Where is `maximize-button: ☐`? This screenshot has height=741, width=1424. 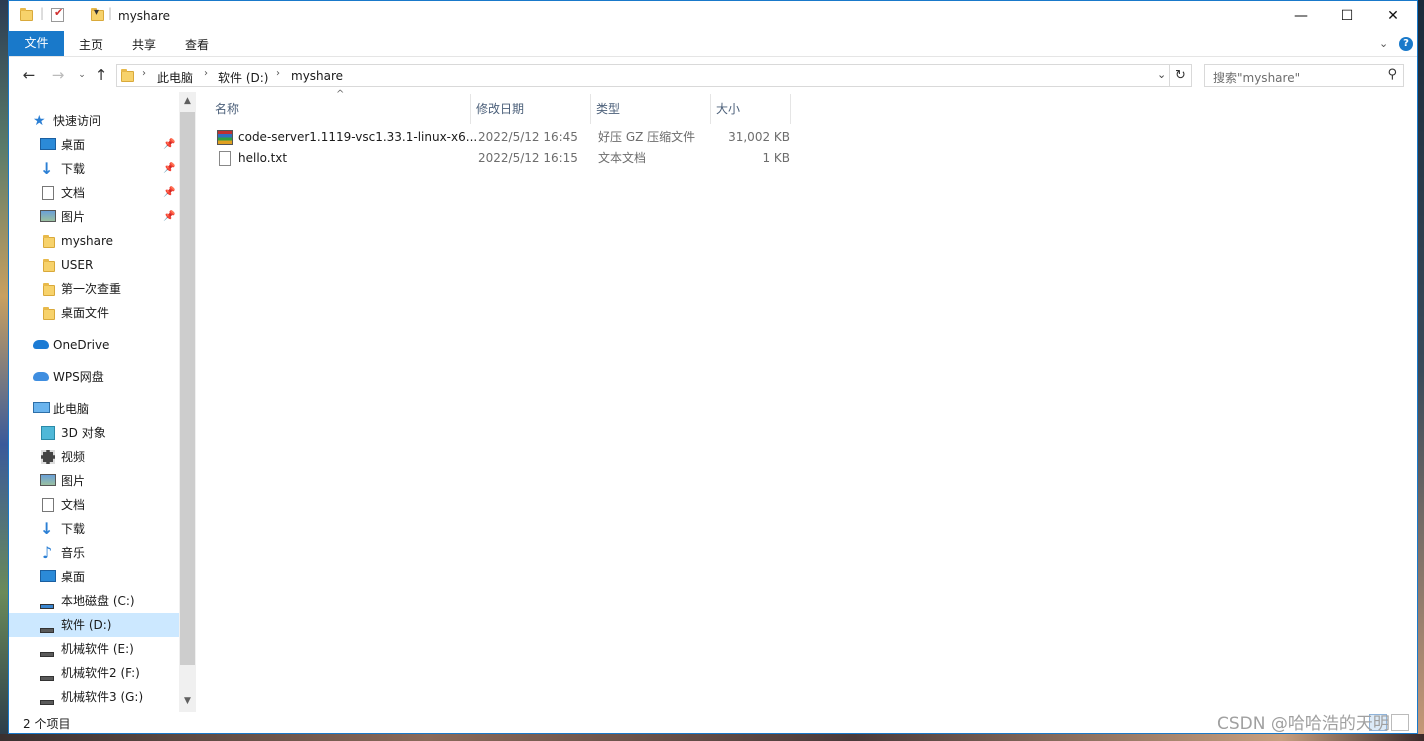
maximize-button: ☐ is located at coordinates (1347, 16).